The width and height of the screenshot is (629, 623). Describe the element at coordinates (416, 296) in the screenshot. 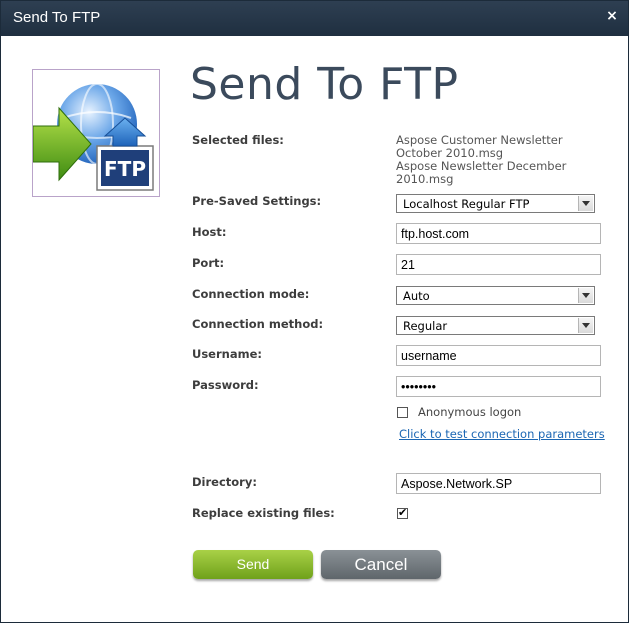

I see `connection-mode-value: Auto` at that location.